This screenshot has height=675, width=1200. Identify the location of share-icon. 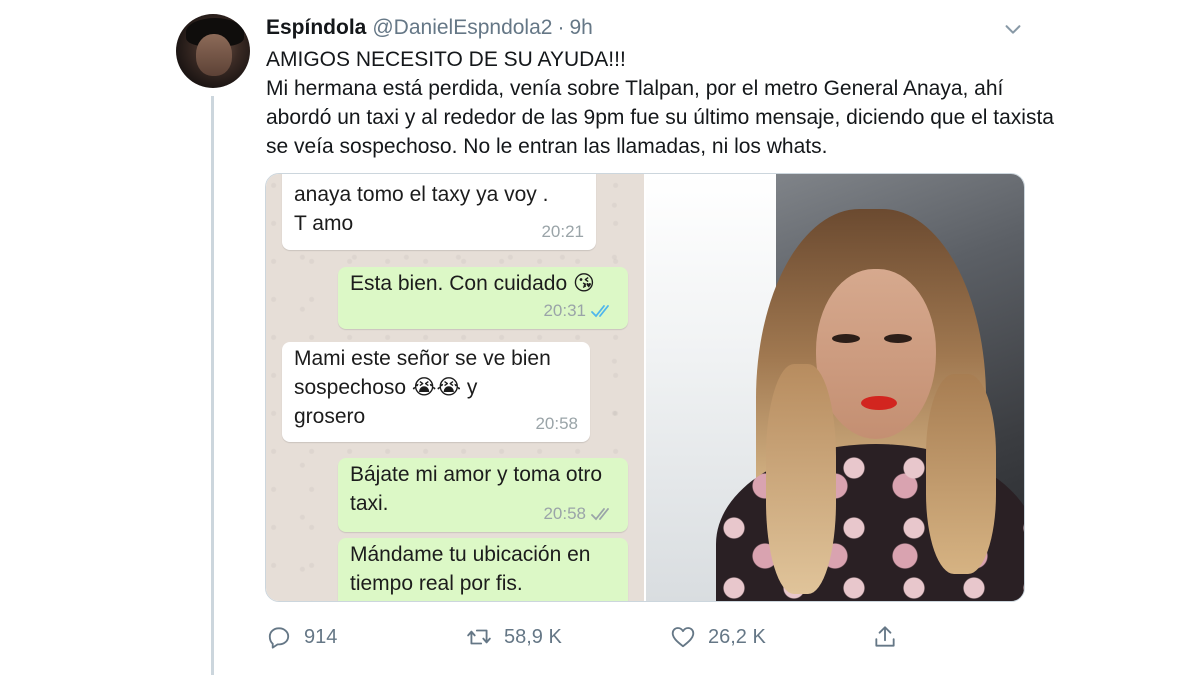
(885, 636).